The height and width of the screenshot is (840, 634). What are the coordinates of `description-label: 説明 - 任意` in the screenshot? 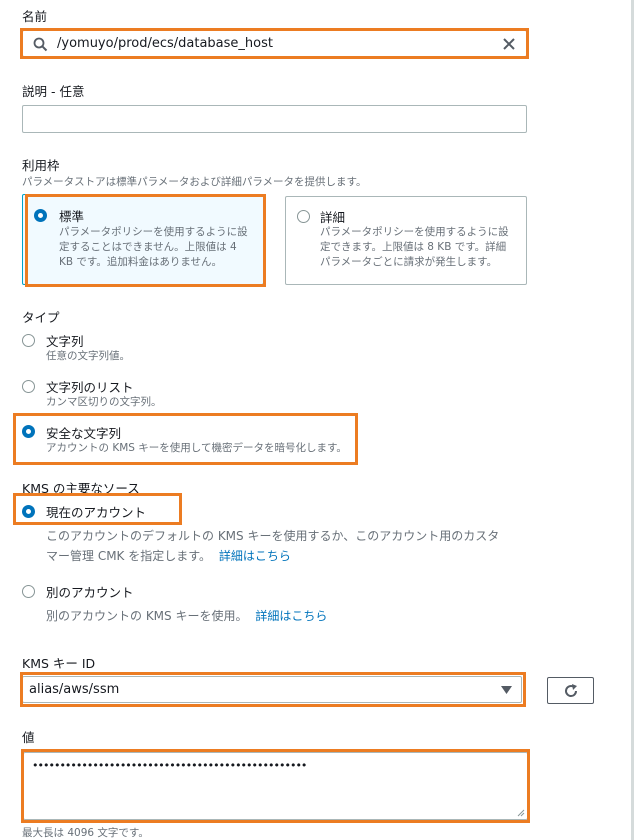 It's located at (53, 91).